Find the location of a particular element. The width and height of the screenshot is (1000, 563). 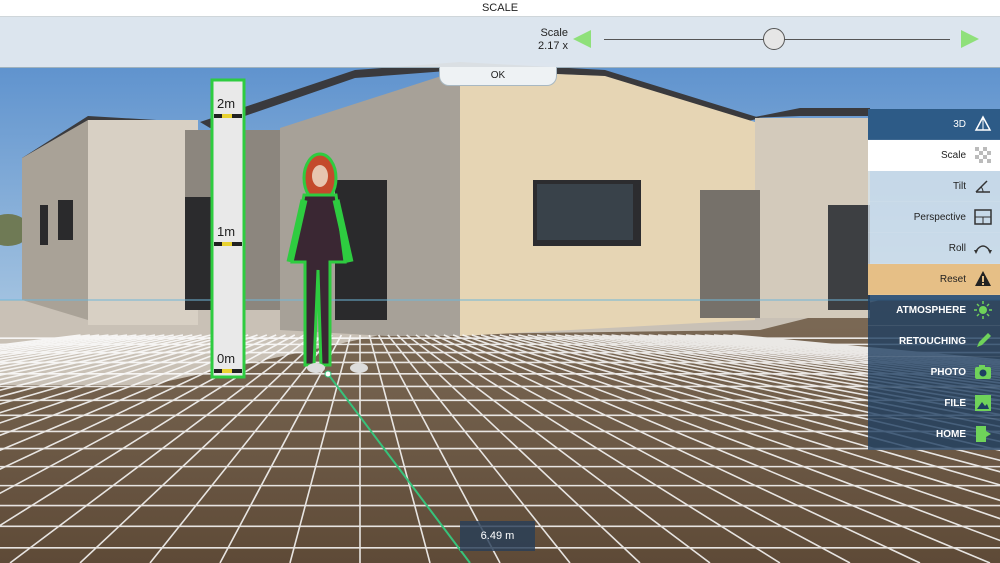

tool-label: Tilt is located at coordinates (959, 186).